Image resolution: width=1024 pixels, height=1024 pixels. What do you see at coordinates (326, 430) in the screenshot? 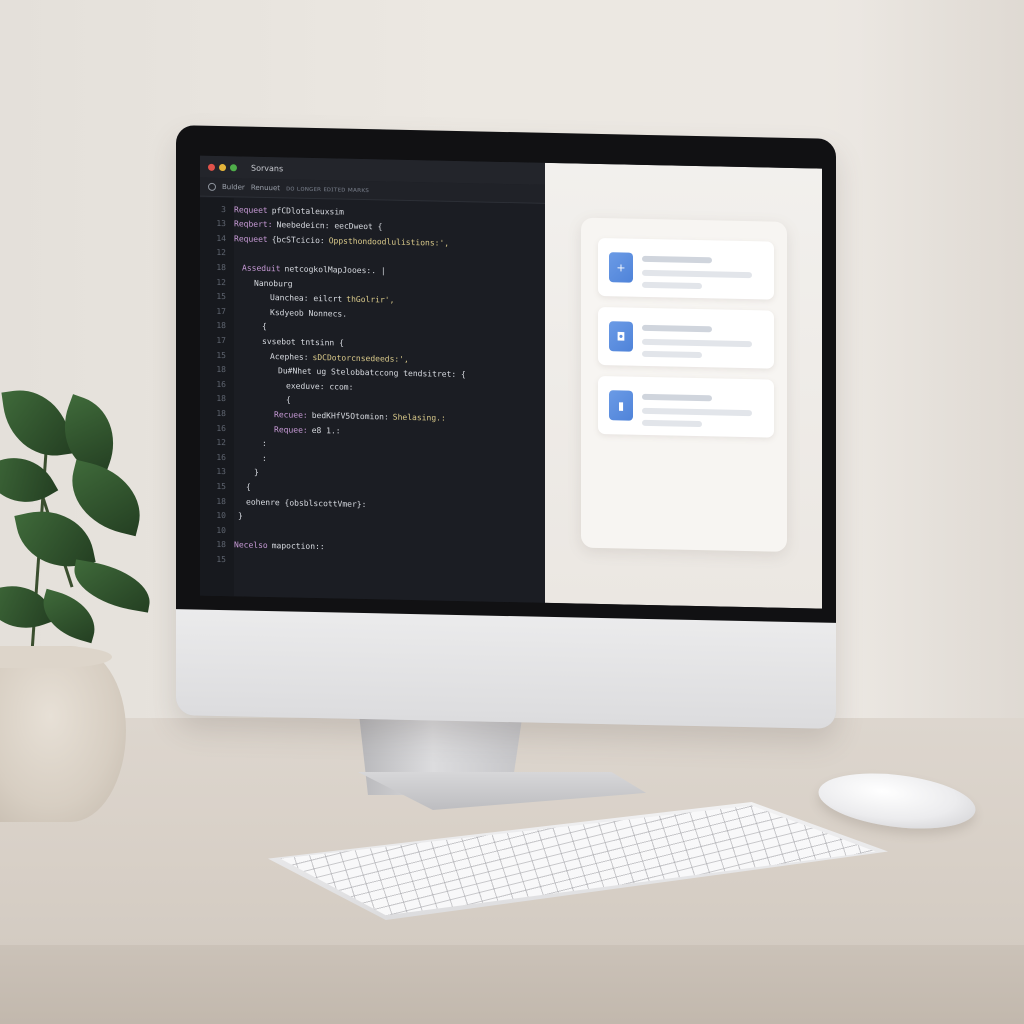
I see `code-text: e8 1.:` at bounding box center [326, 430].